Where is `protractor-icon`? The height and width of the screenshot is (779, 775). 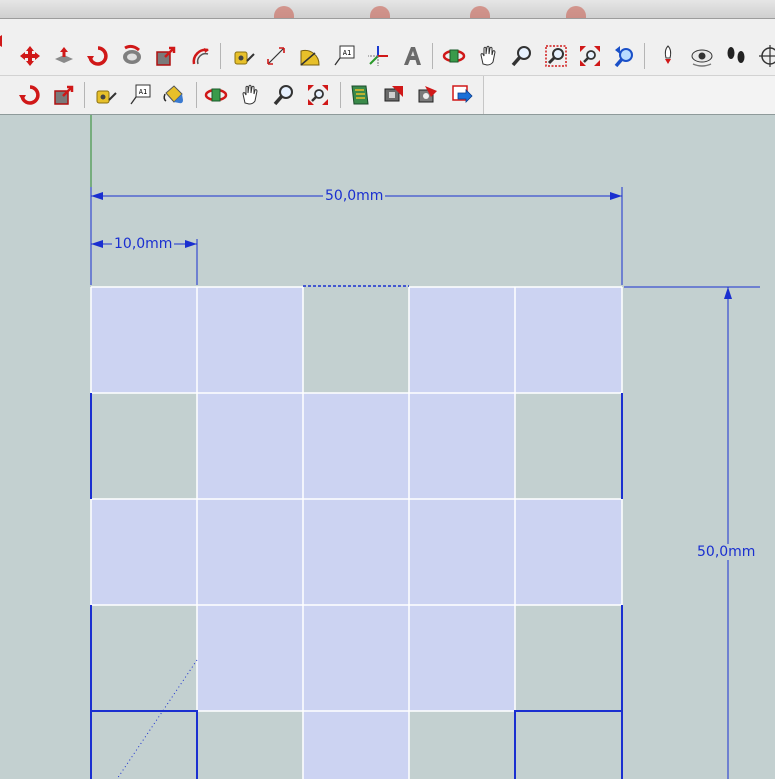 protractor-icon is located at coordinates (310, 57).